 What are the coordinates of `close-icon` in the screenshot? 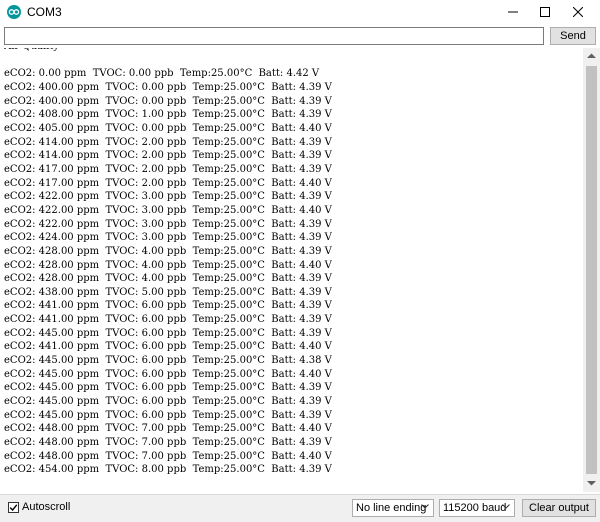 It's located at (578, 12).